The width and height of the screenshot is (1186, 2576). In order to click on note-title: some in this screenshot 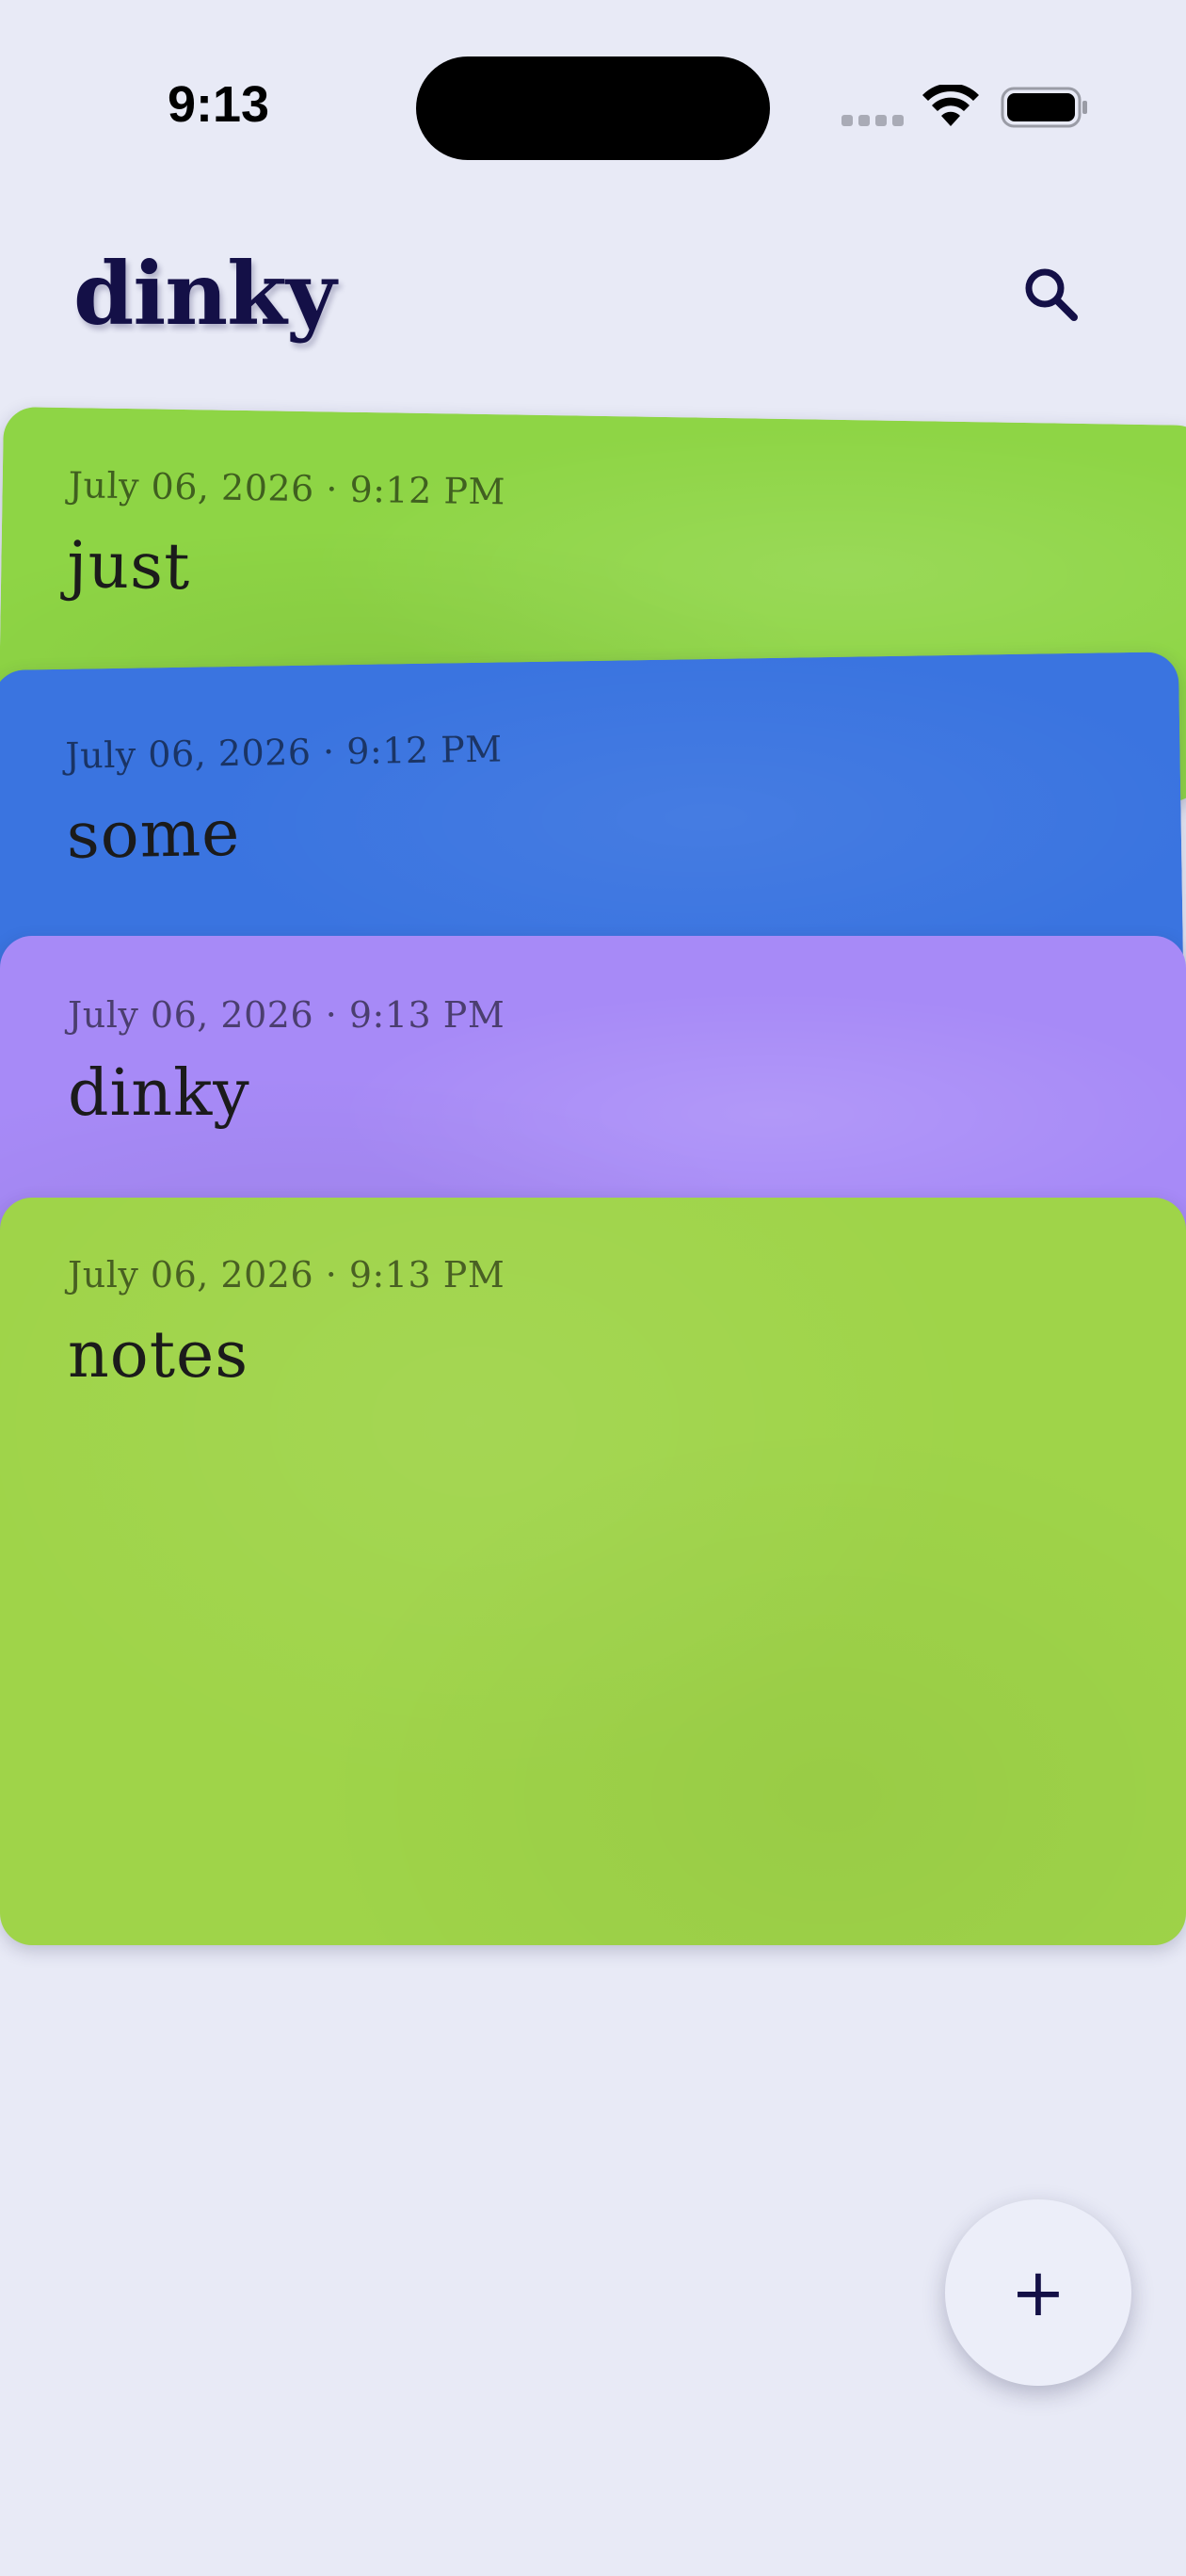, I will do `click(153, 835)`.